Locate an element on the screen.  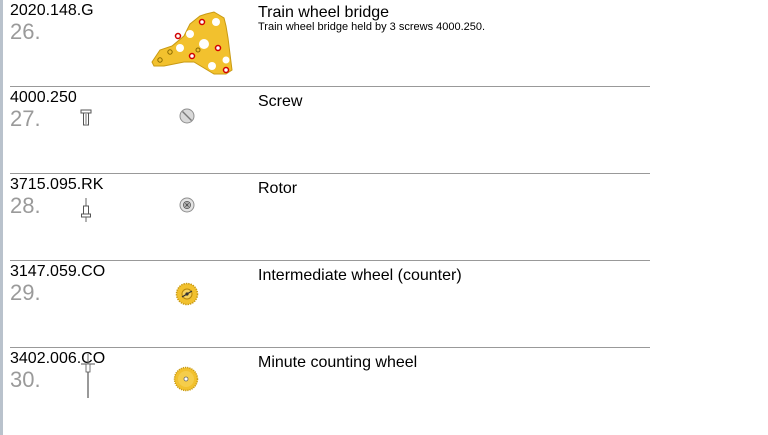
part-number: 27. is located at coordinates (25, 118).